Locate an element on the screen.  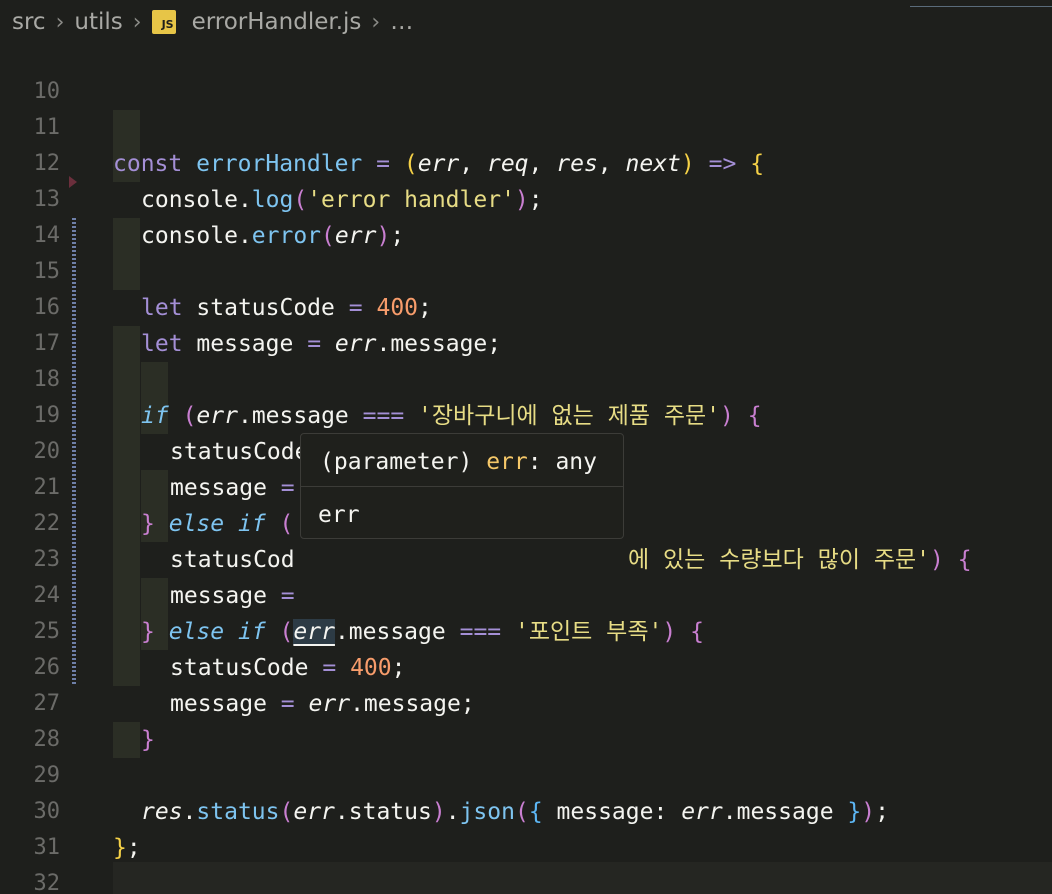
code-line: 16 let message = err.message; is located at coordinates (526, 305).